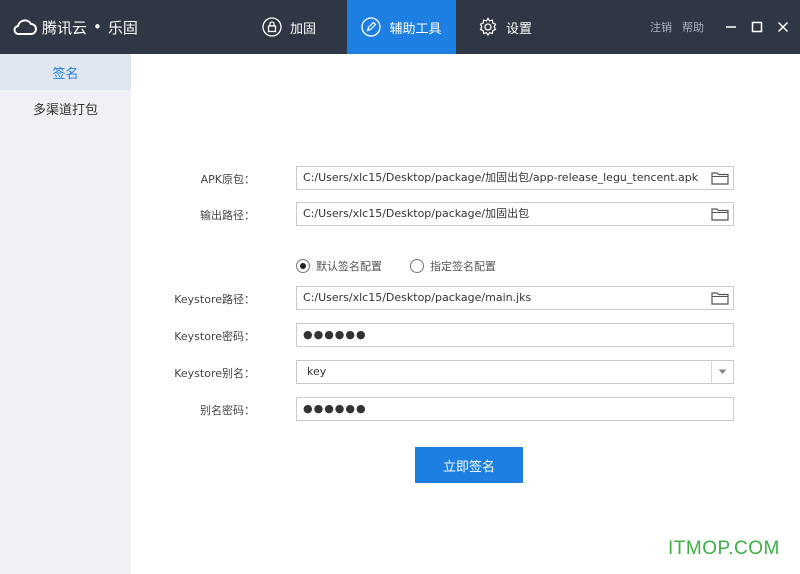 The image size is (800, 574). What do you see at coordinates (724, 548) in the screenshot?
I see `watermark: ITMOP.COM` at bounding box center [724, 548].